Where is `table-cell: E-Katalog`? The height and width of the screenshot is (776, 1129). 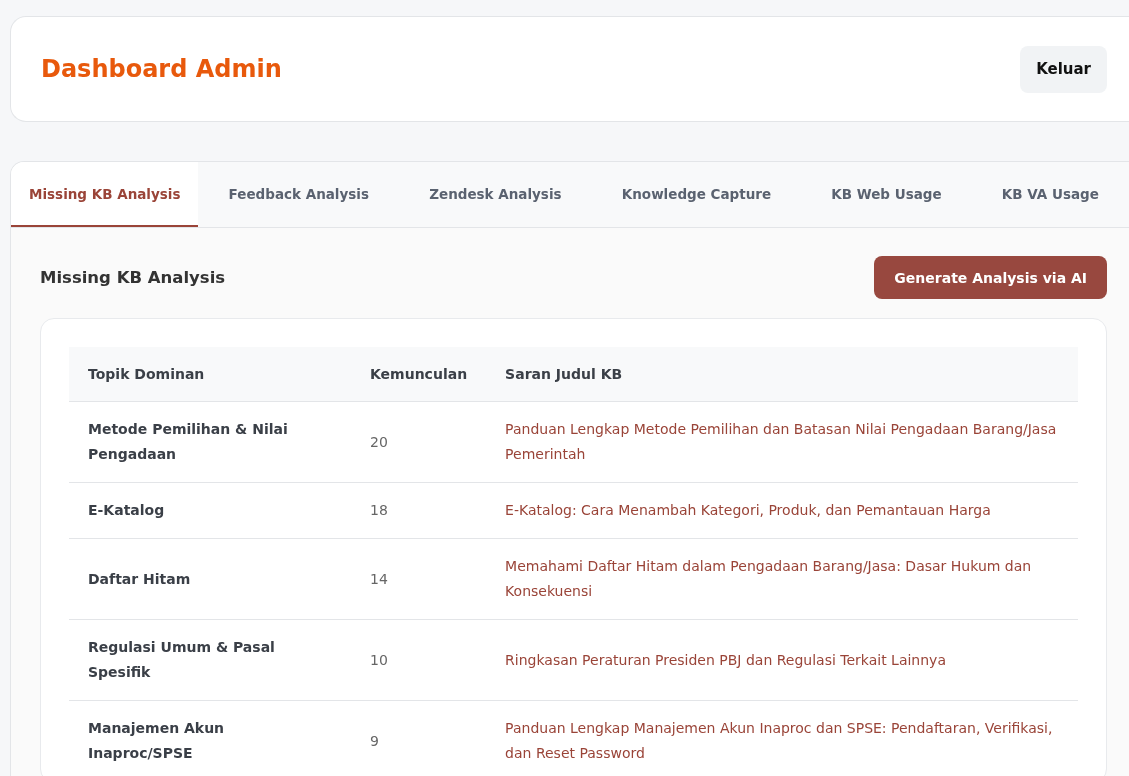 table-cell: E-Katalog is located at coordinates (210, 510).